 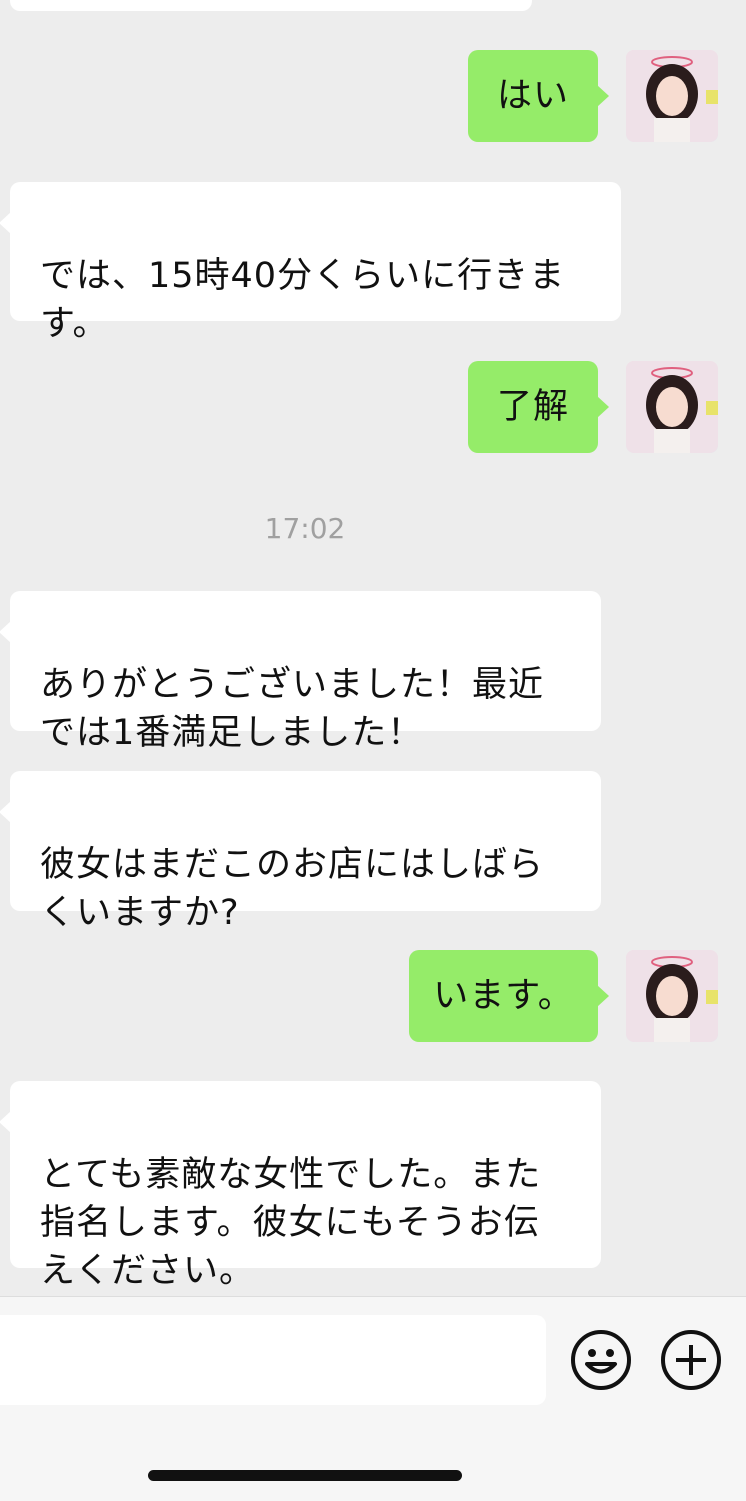 I want to click on plus-icon, so click(x=691, y=1360).